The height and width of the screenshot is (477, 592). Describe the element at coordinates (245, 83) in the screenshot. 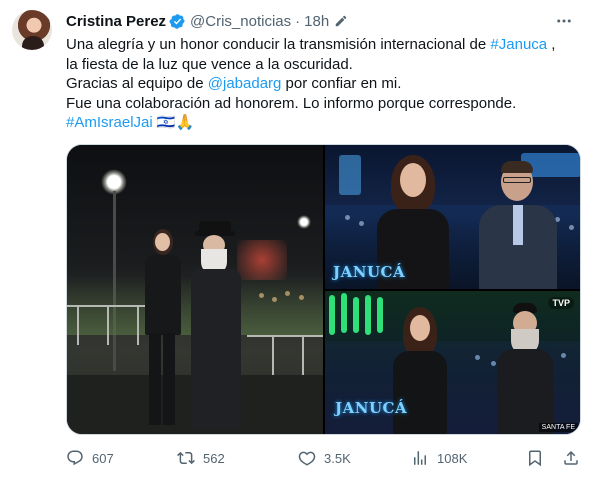

I see `mention-jabadarg: @jabadarg` at that location.